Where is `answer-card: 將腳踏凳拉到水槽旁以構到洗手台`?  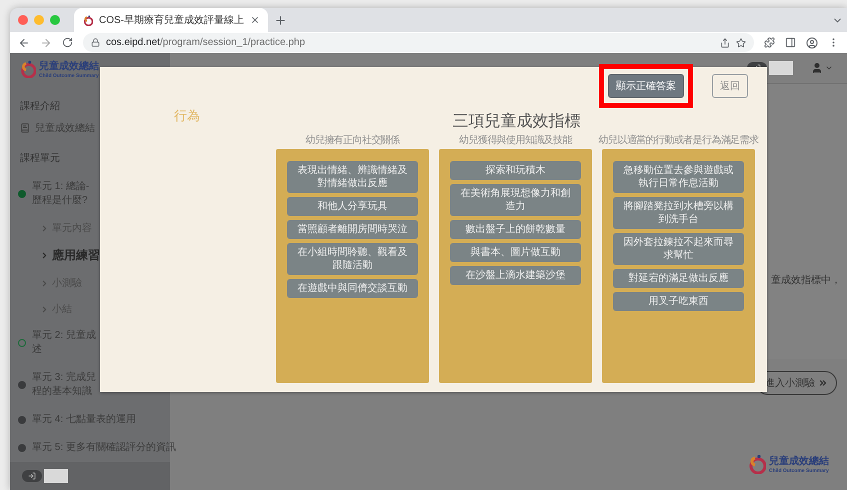
answer-card: 將腳踏凳拉到水槽旁以構到洗手台 is located at coordinates (678, 213).